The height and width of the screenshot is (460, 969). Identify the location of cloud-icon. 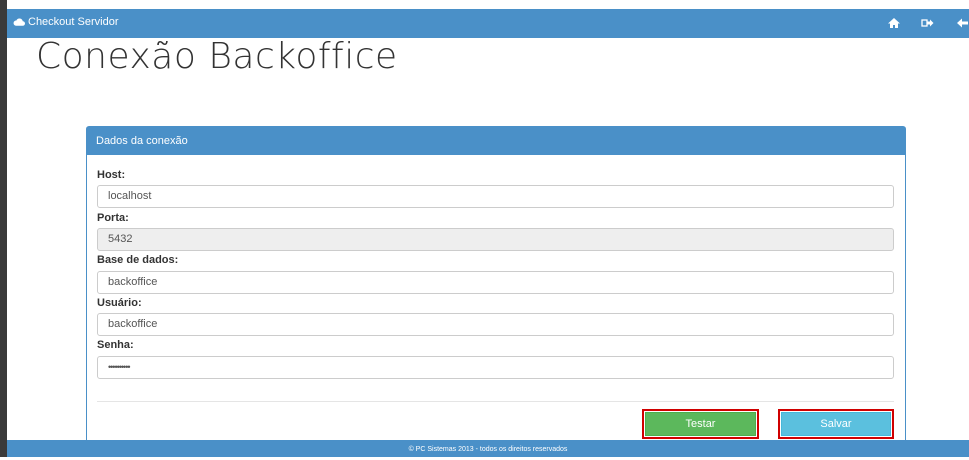
(19, 22).